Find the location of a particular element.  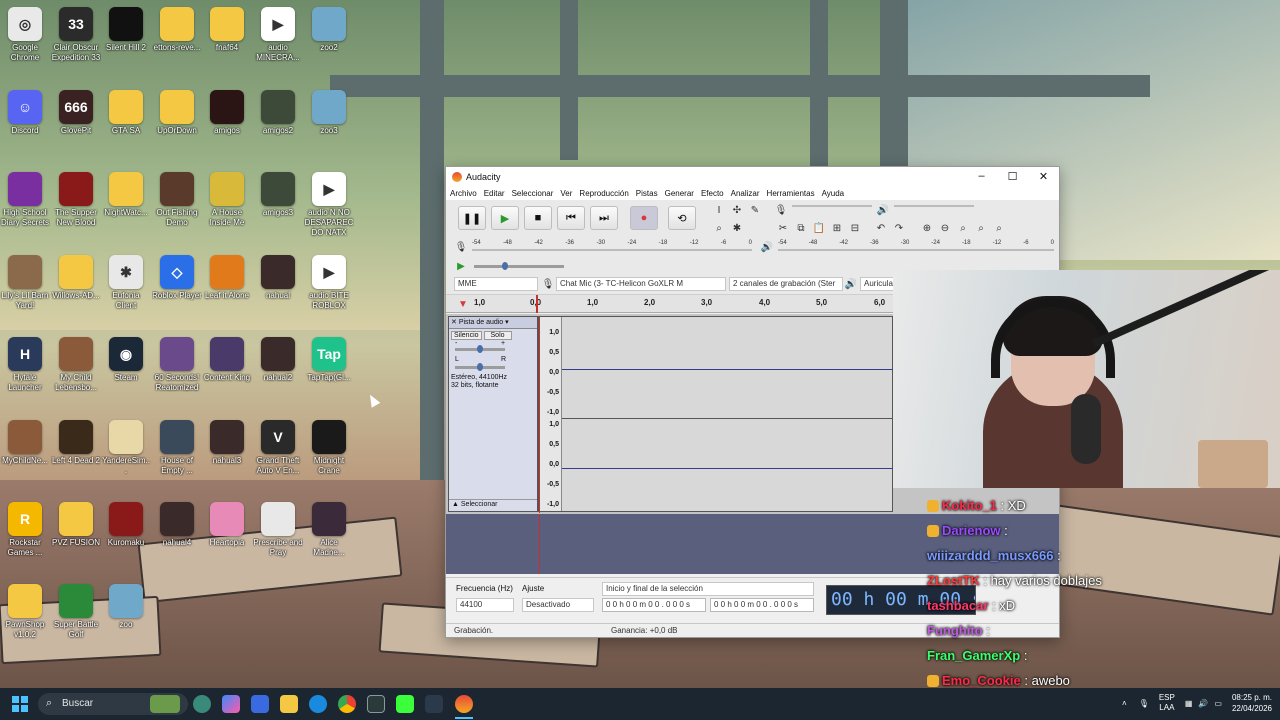

pause-button: ❚❚ is located at coordinates (472, 218).